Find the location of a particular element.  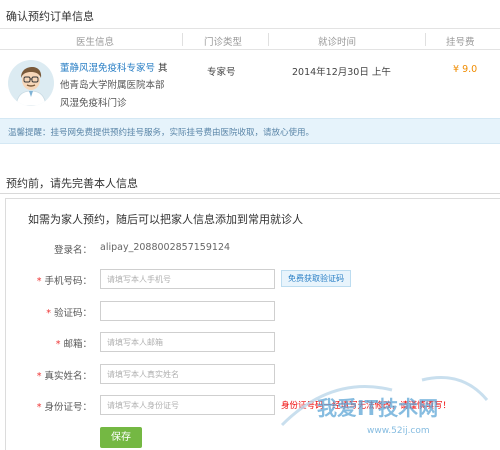

doctor-department: 风湿免疫科门诊 is located at coordinates (93, 103).